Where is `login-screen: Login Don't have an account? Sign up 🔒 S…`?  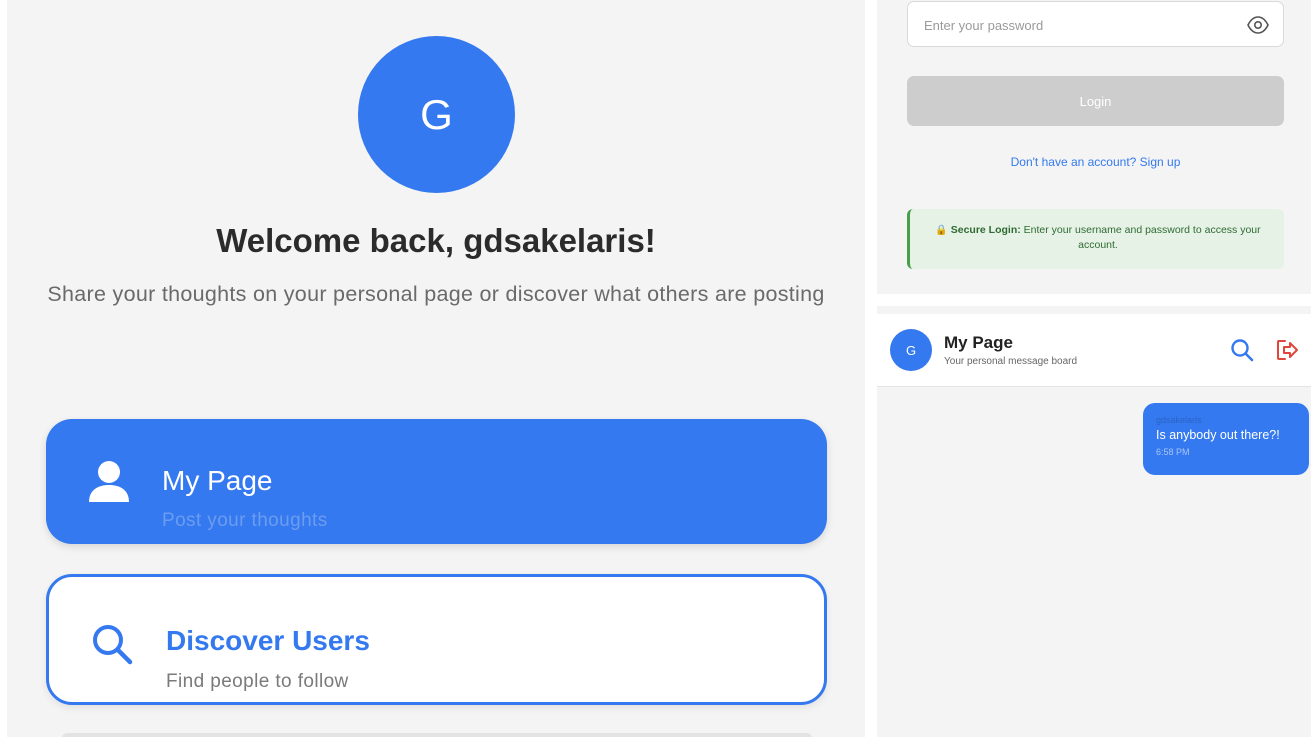 login-screen: Login Don't have an account? Sign up 🔒 S… is located at coordinates (1094, 147).